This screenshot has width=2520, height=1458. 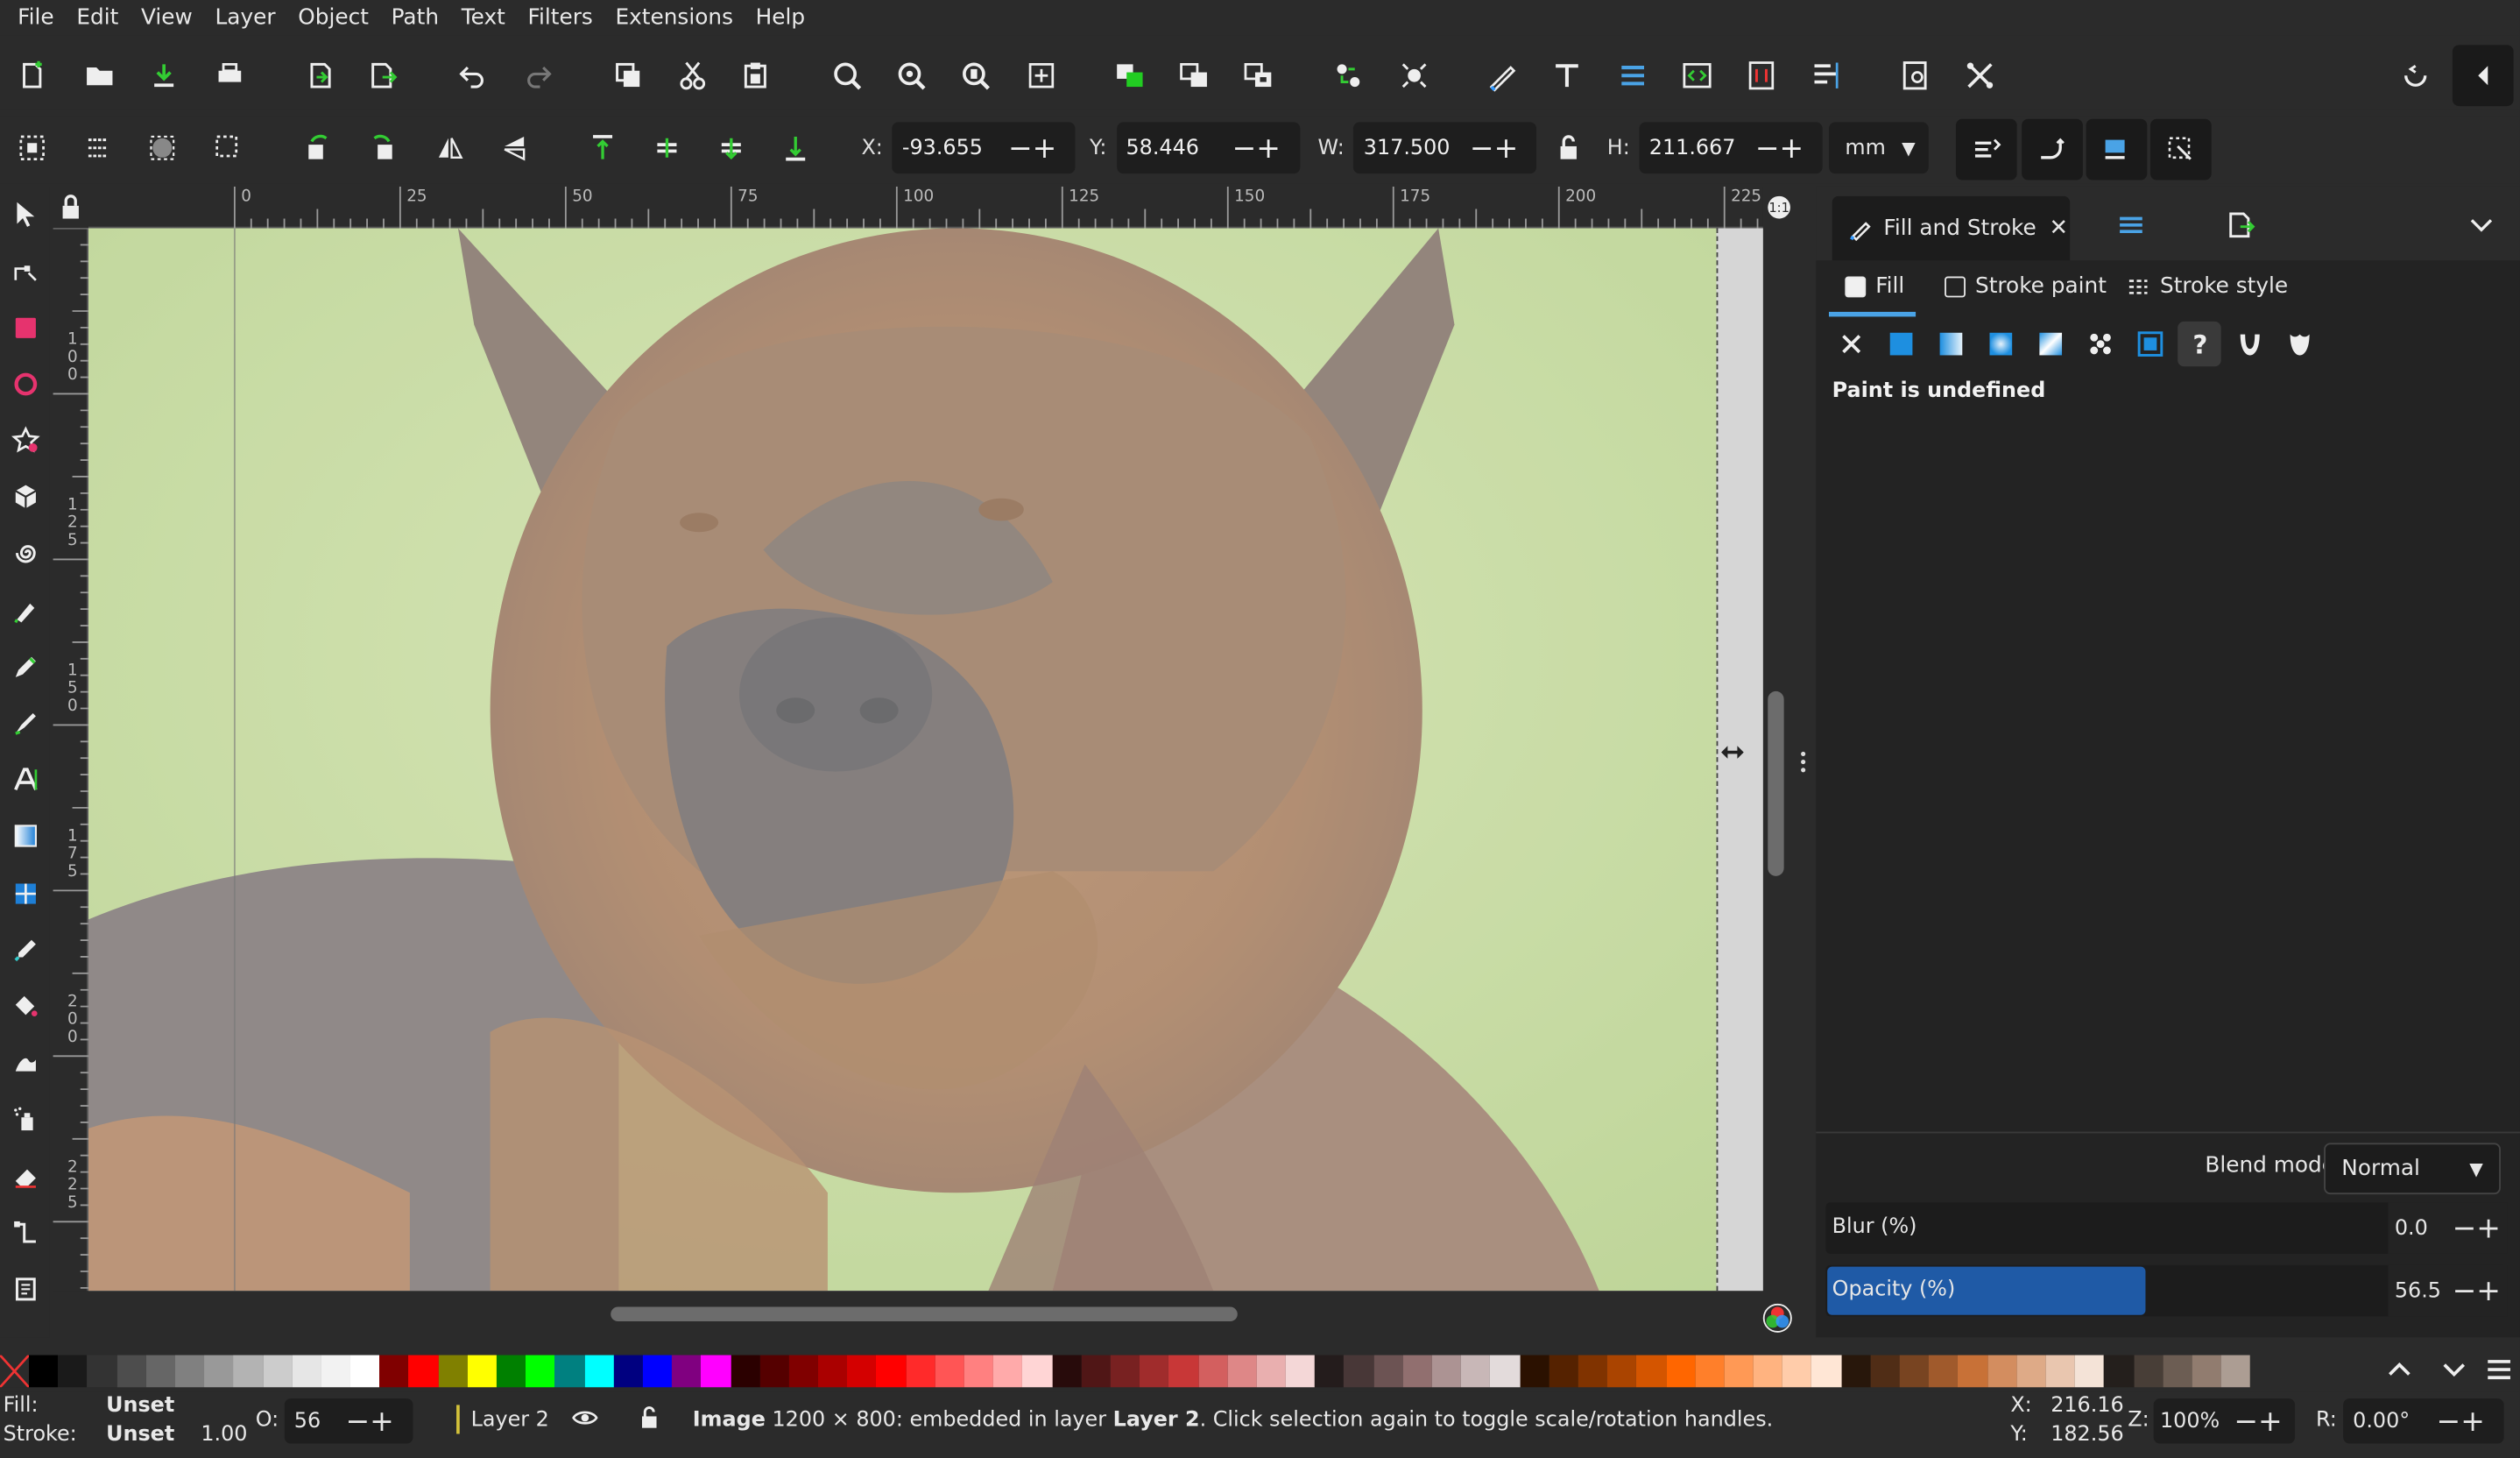 I want to click on new-document-icon, so click(x=32, y=75).